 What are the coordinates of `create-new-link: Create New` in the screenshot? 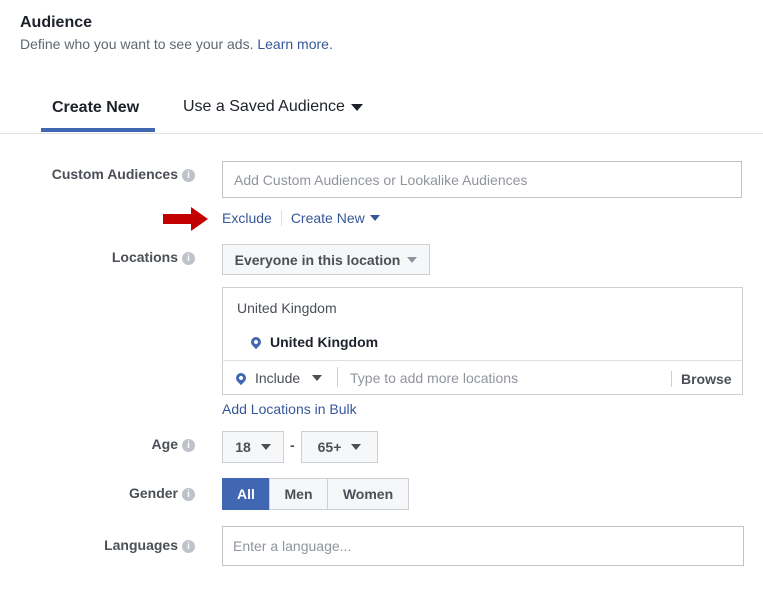 It's located at (328, 218).